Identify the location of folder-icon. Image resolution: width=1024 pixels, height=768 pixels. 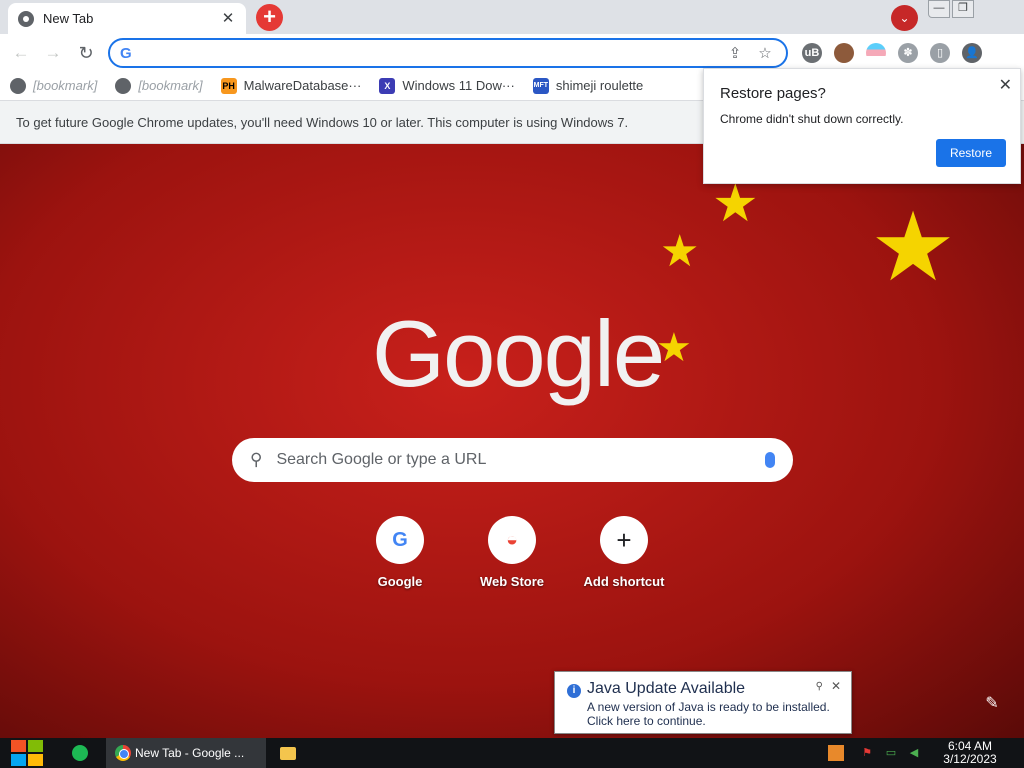
(288, 753).